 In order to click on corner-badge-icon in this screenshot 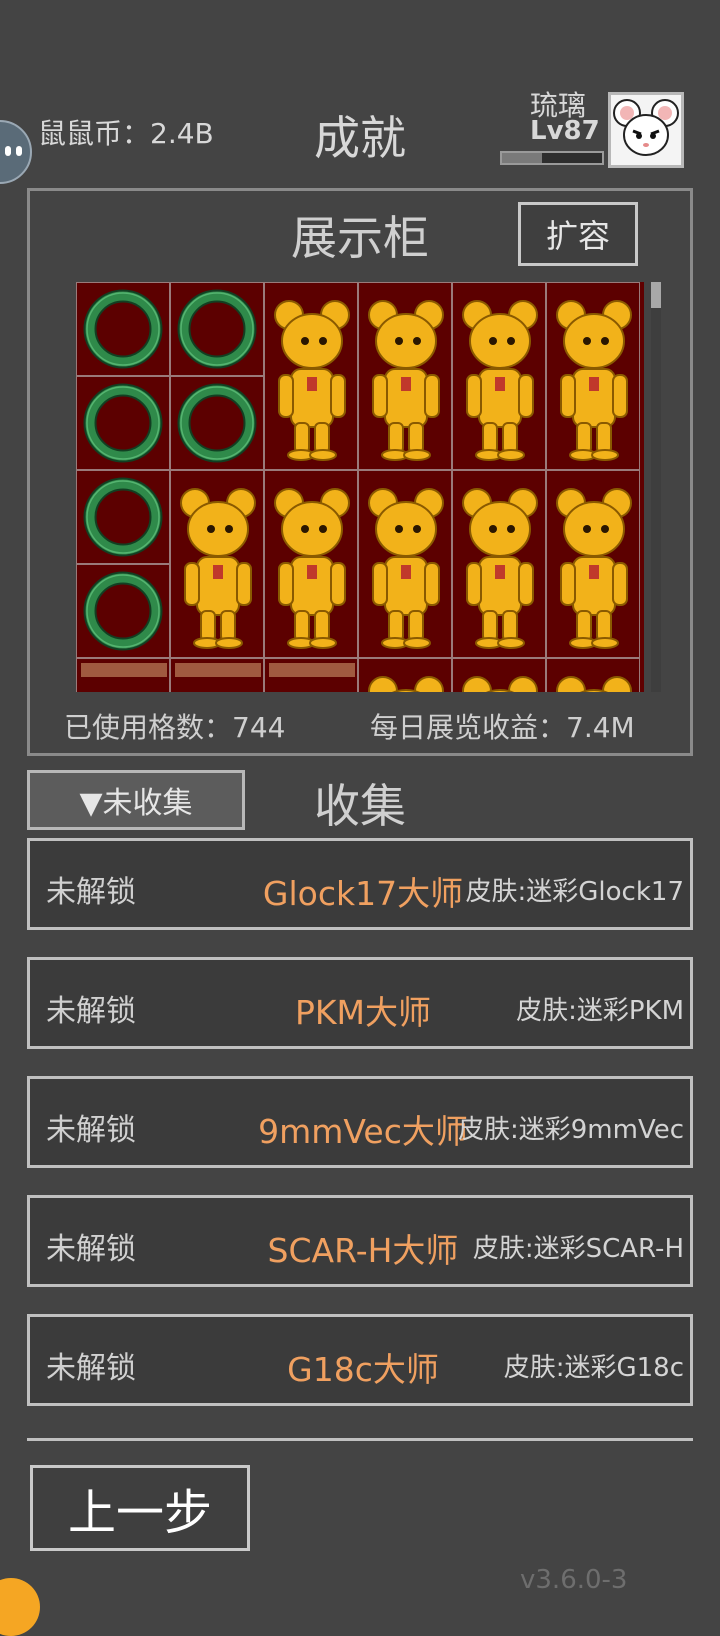, I will do `click(20, 1607)`.